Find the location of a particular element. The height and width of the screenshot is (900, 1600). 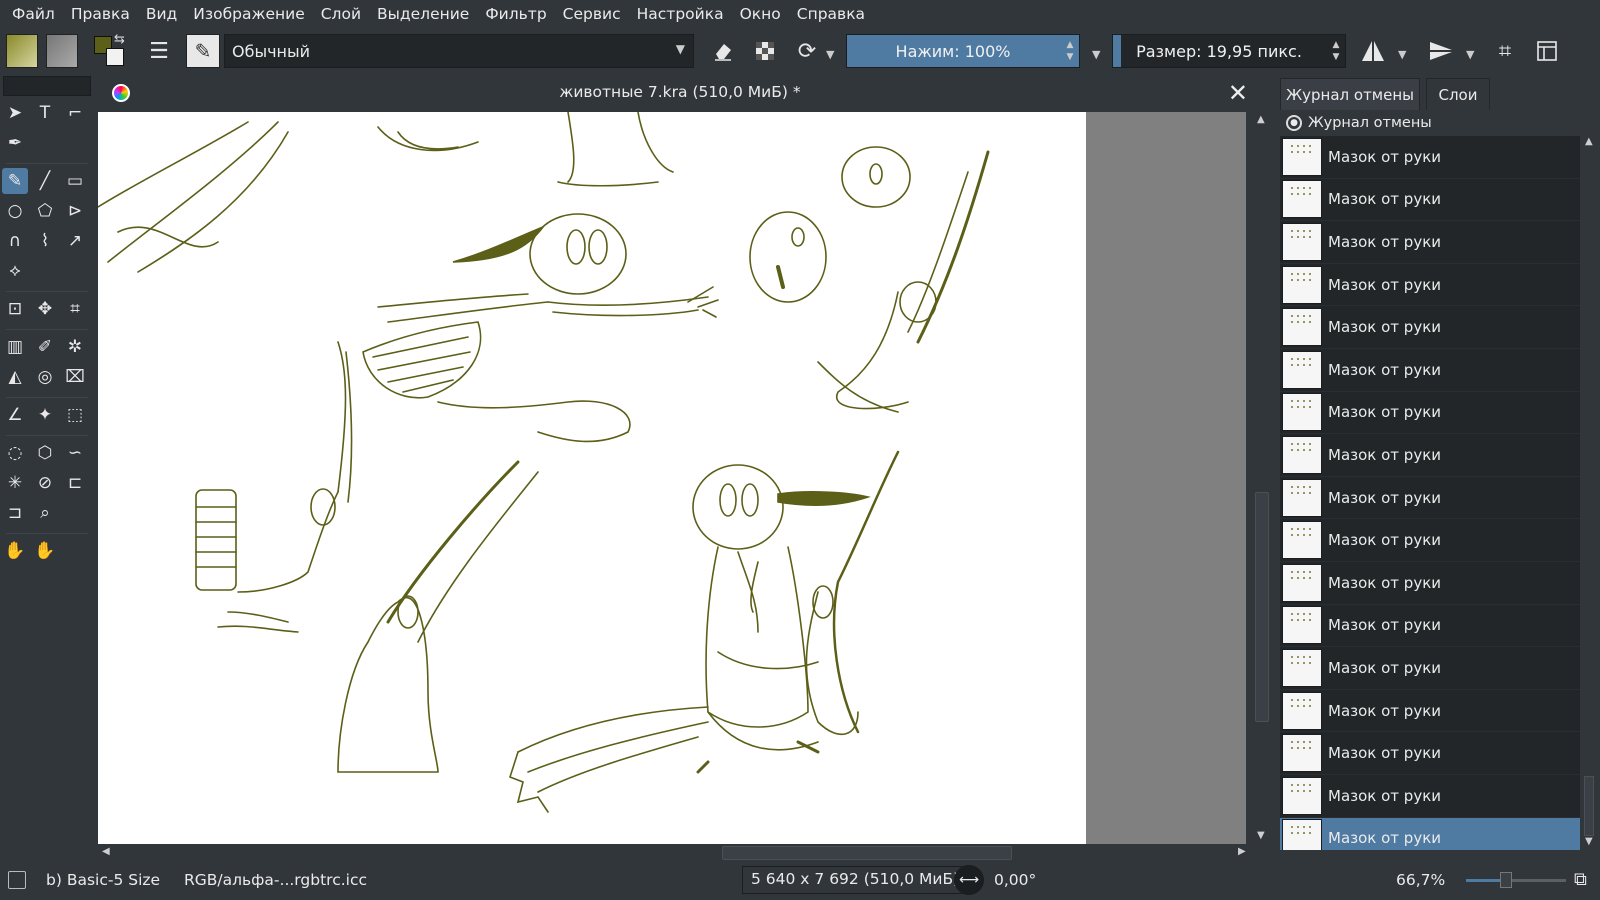

document-tab: животные 7.kra (510,0 МиБ) * ✕ is located at coordinates (680, 94).